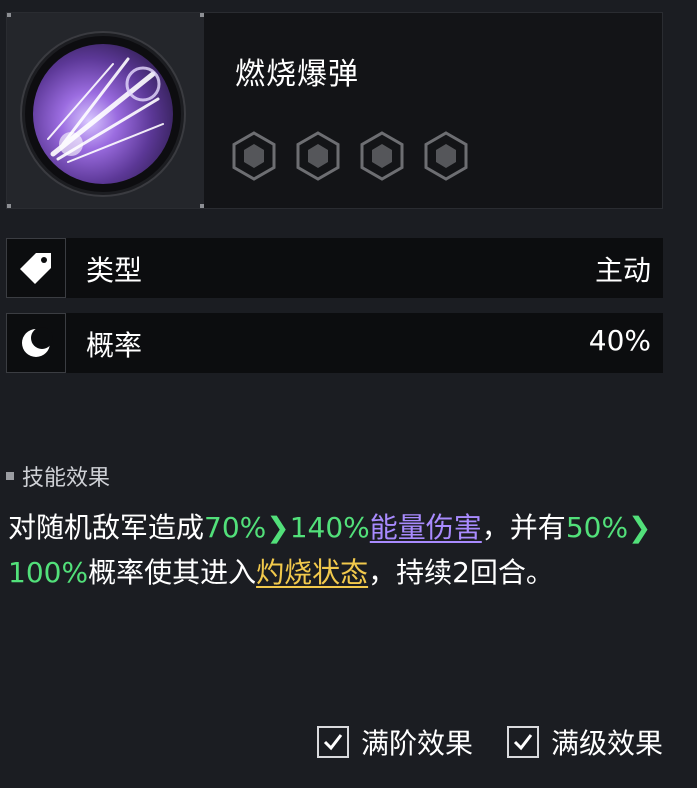 The height and width of the screenshot is (788, 697). Describe the element at coordinates (329, 527) in the screenshot. I see `damage-to-value: 140%` at that location.